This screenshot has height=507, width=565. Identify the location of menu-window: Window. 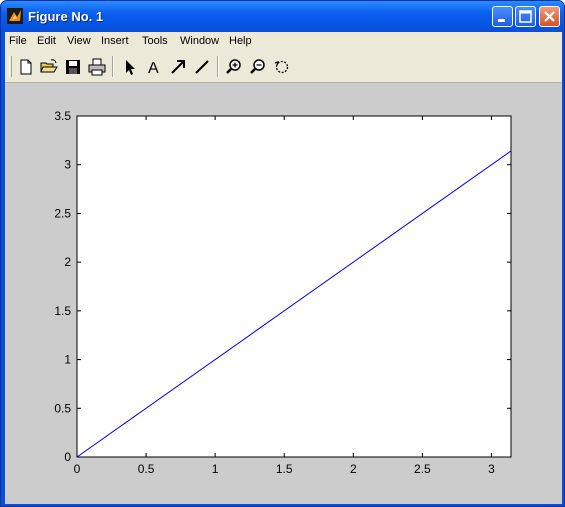
(199, 41).